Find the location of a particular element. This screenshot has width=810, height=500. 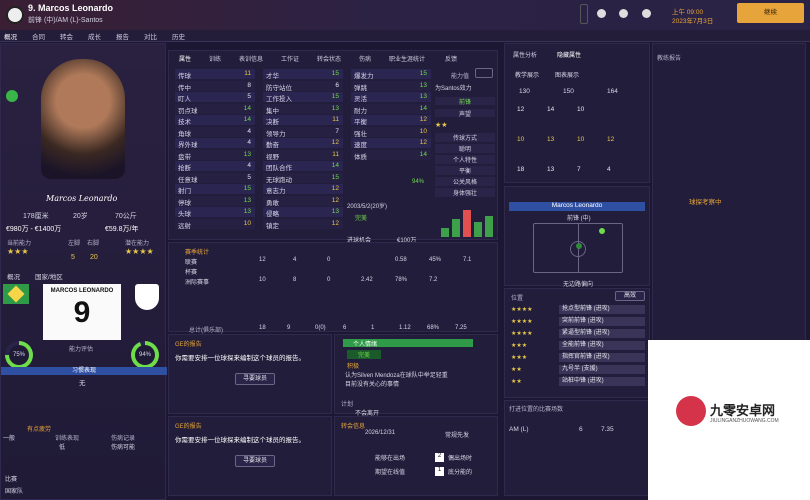

scout-donut-right: 94% is located at coordinates (145, 355).